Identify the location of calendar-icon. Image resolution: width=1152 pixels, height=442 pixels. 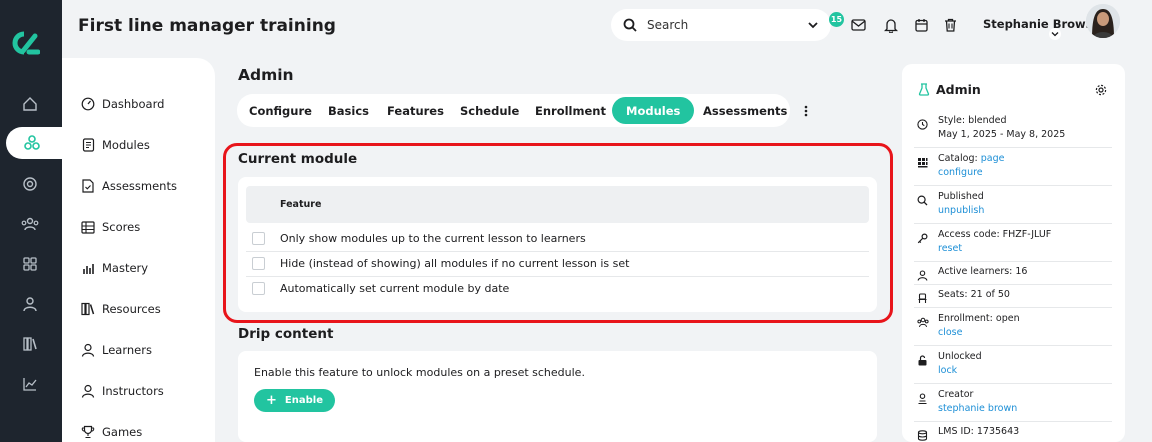
(921, 25).